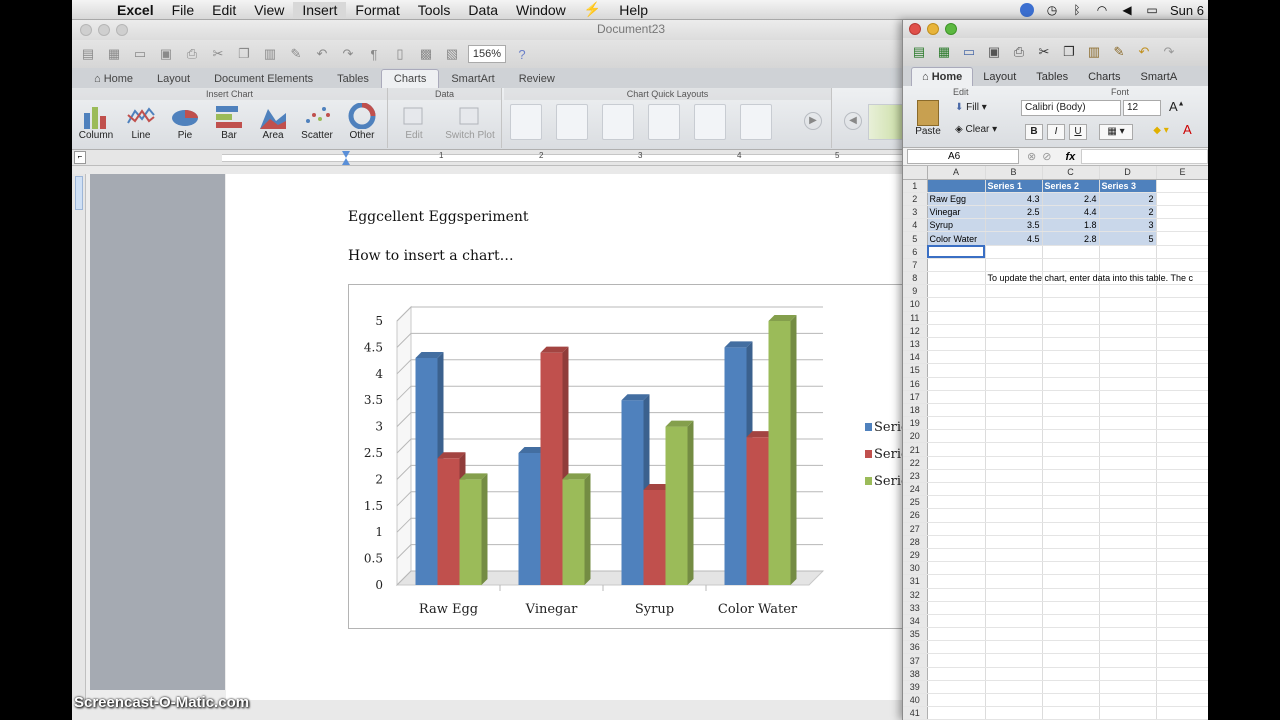 The image size is (1280, 720). Describe the element at coordinates (1128, 199) in the screenshot. I see `spreadsheet-cell: 2` at that location.